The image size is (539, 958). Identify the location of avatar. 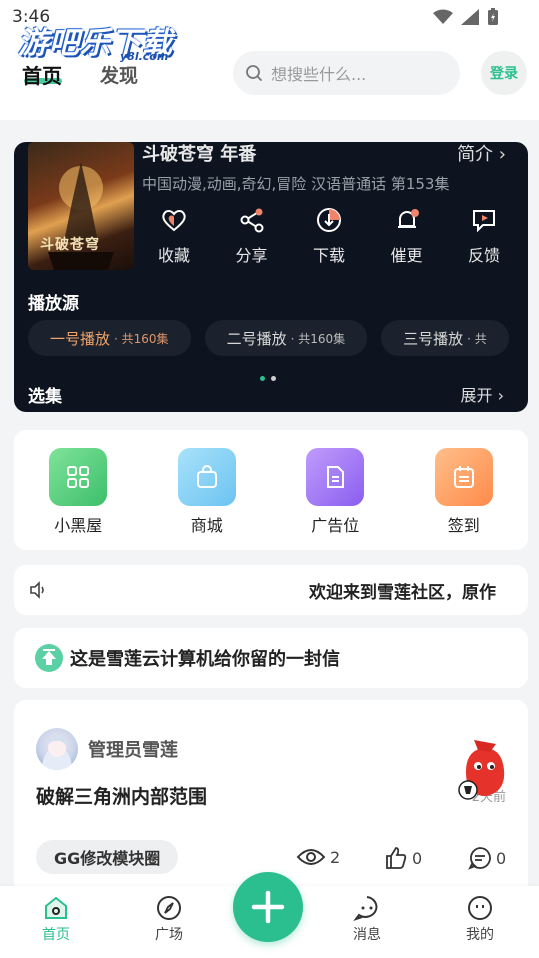
(57, 749).